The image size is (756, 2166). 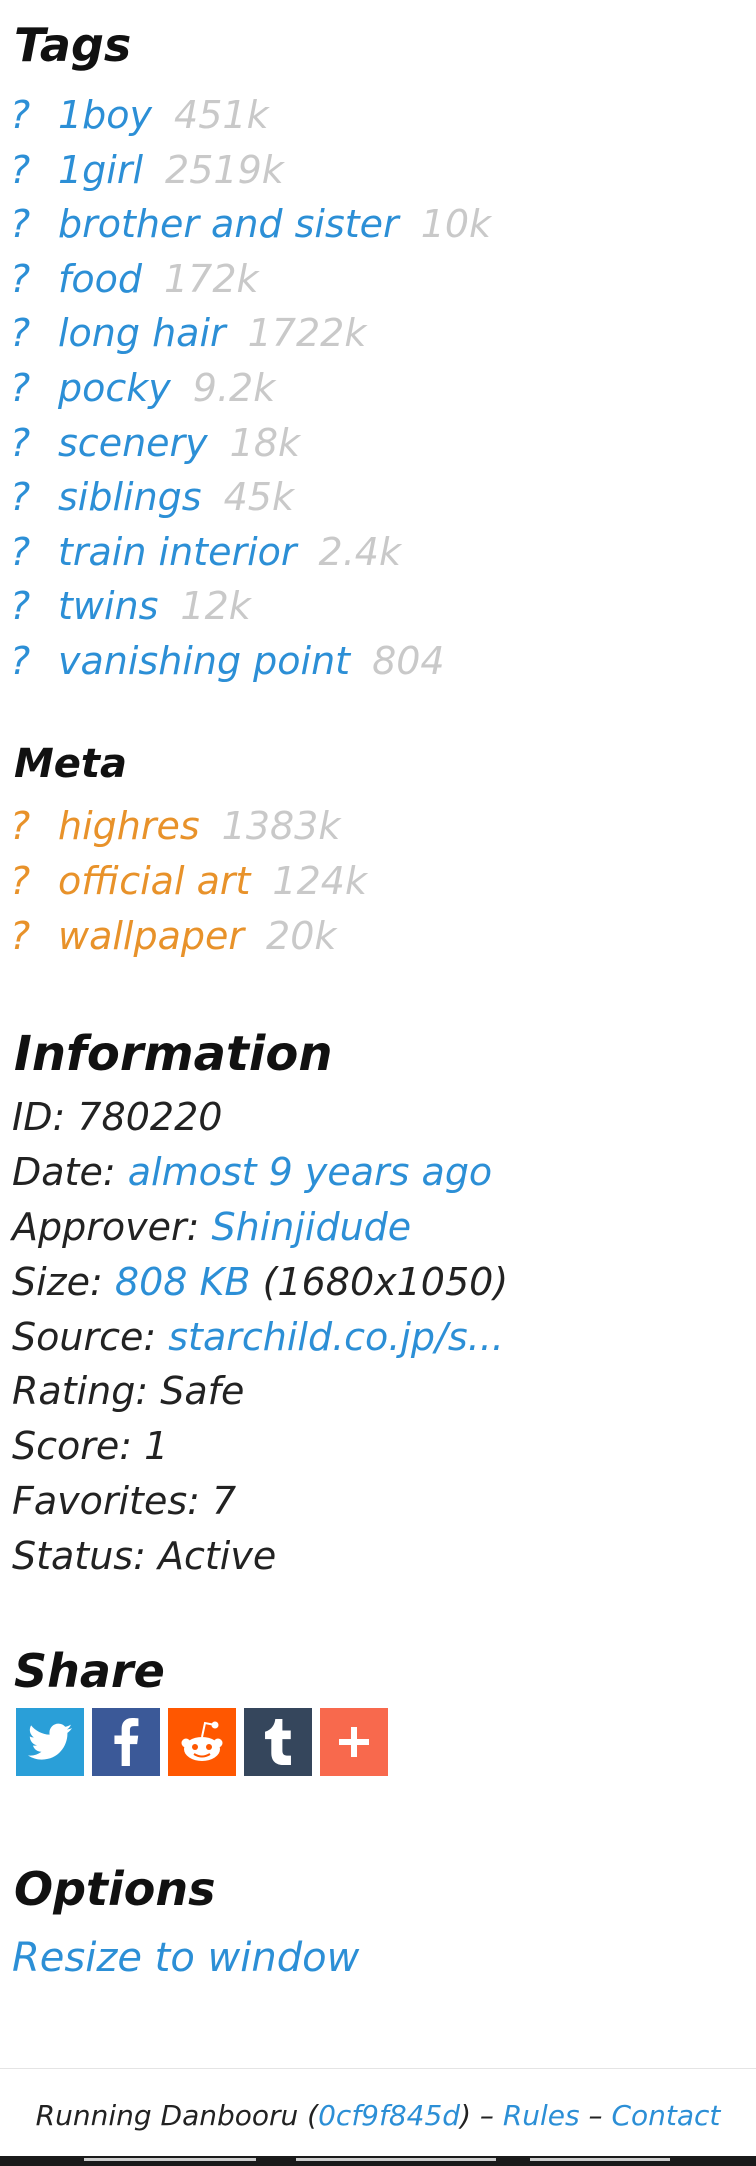 I want to click on tag-link: 1girl, so click(x=100, y=170).